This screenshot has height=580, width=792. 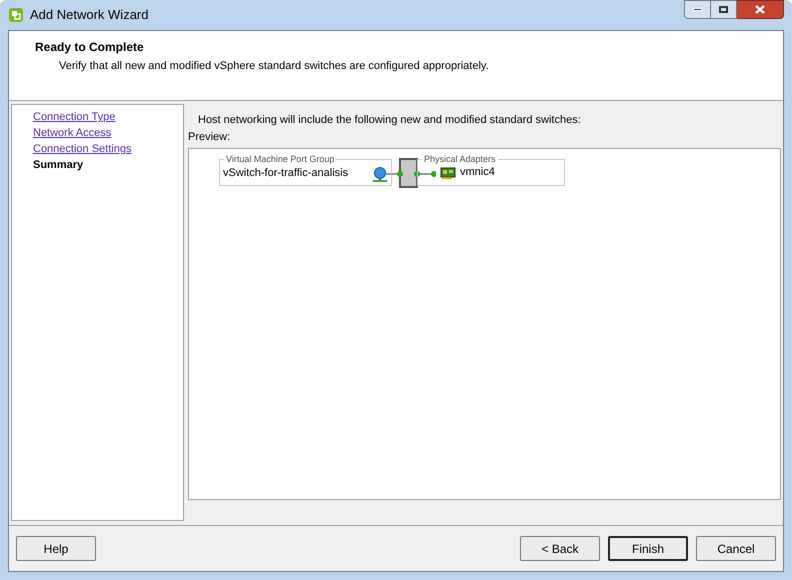 What do you see at coordinates (389, 120) in the screenshot?
I see `intro-text: Host networking will include the following new and modified standard switches:` at bounding box center [389, 120].